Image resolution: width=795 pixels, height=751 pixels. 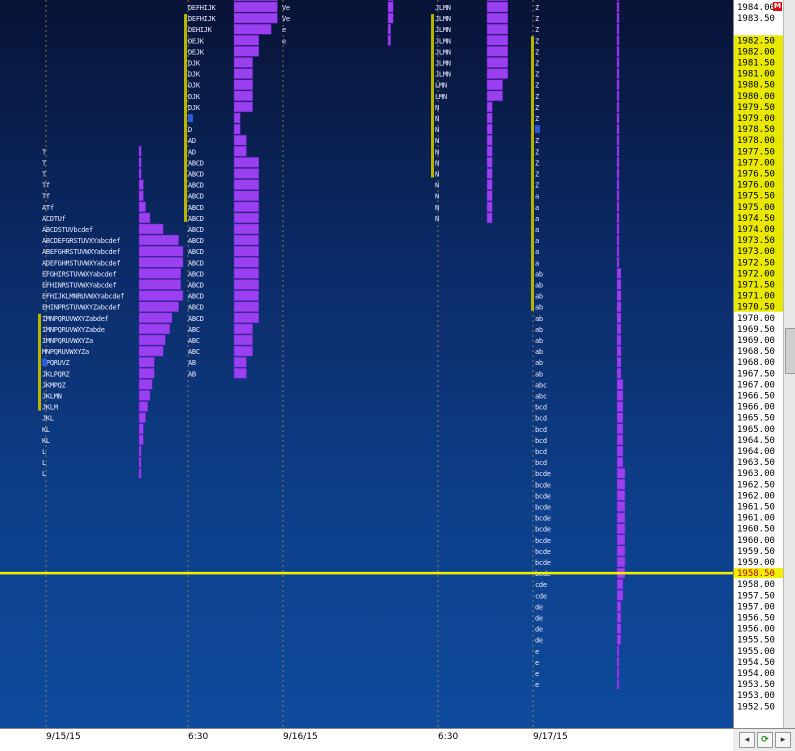 What do you see at coordinates (756, 485) in the screenshot?
I see `price-tick-label: 1962.50` at bounding box center [756, 485].